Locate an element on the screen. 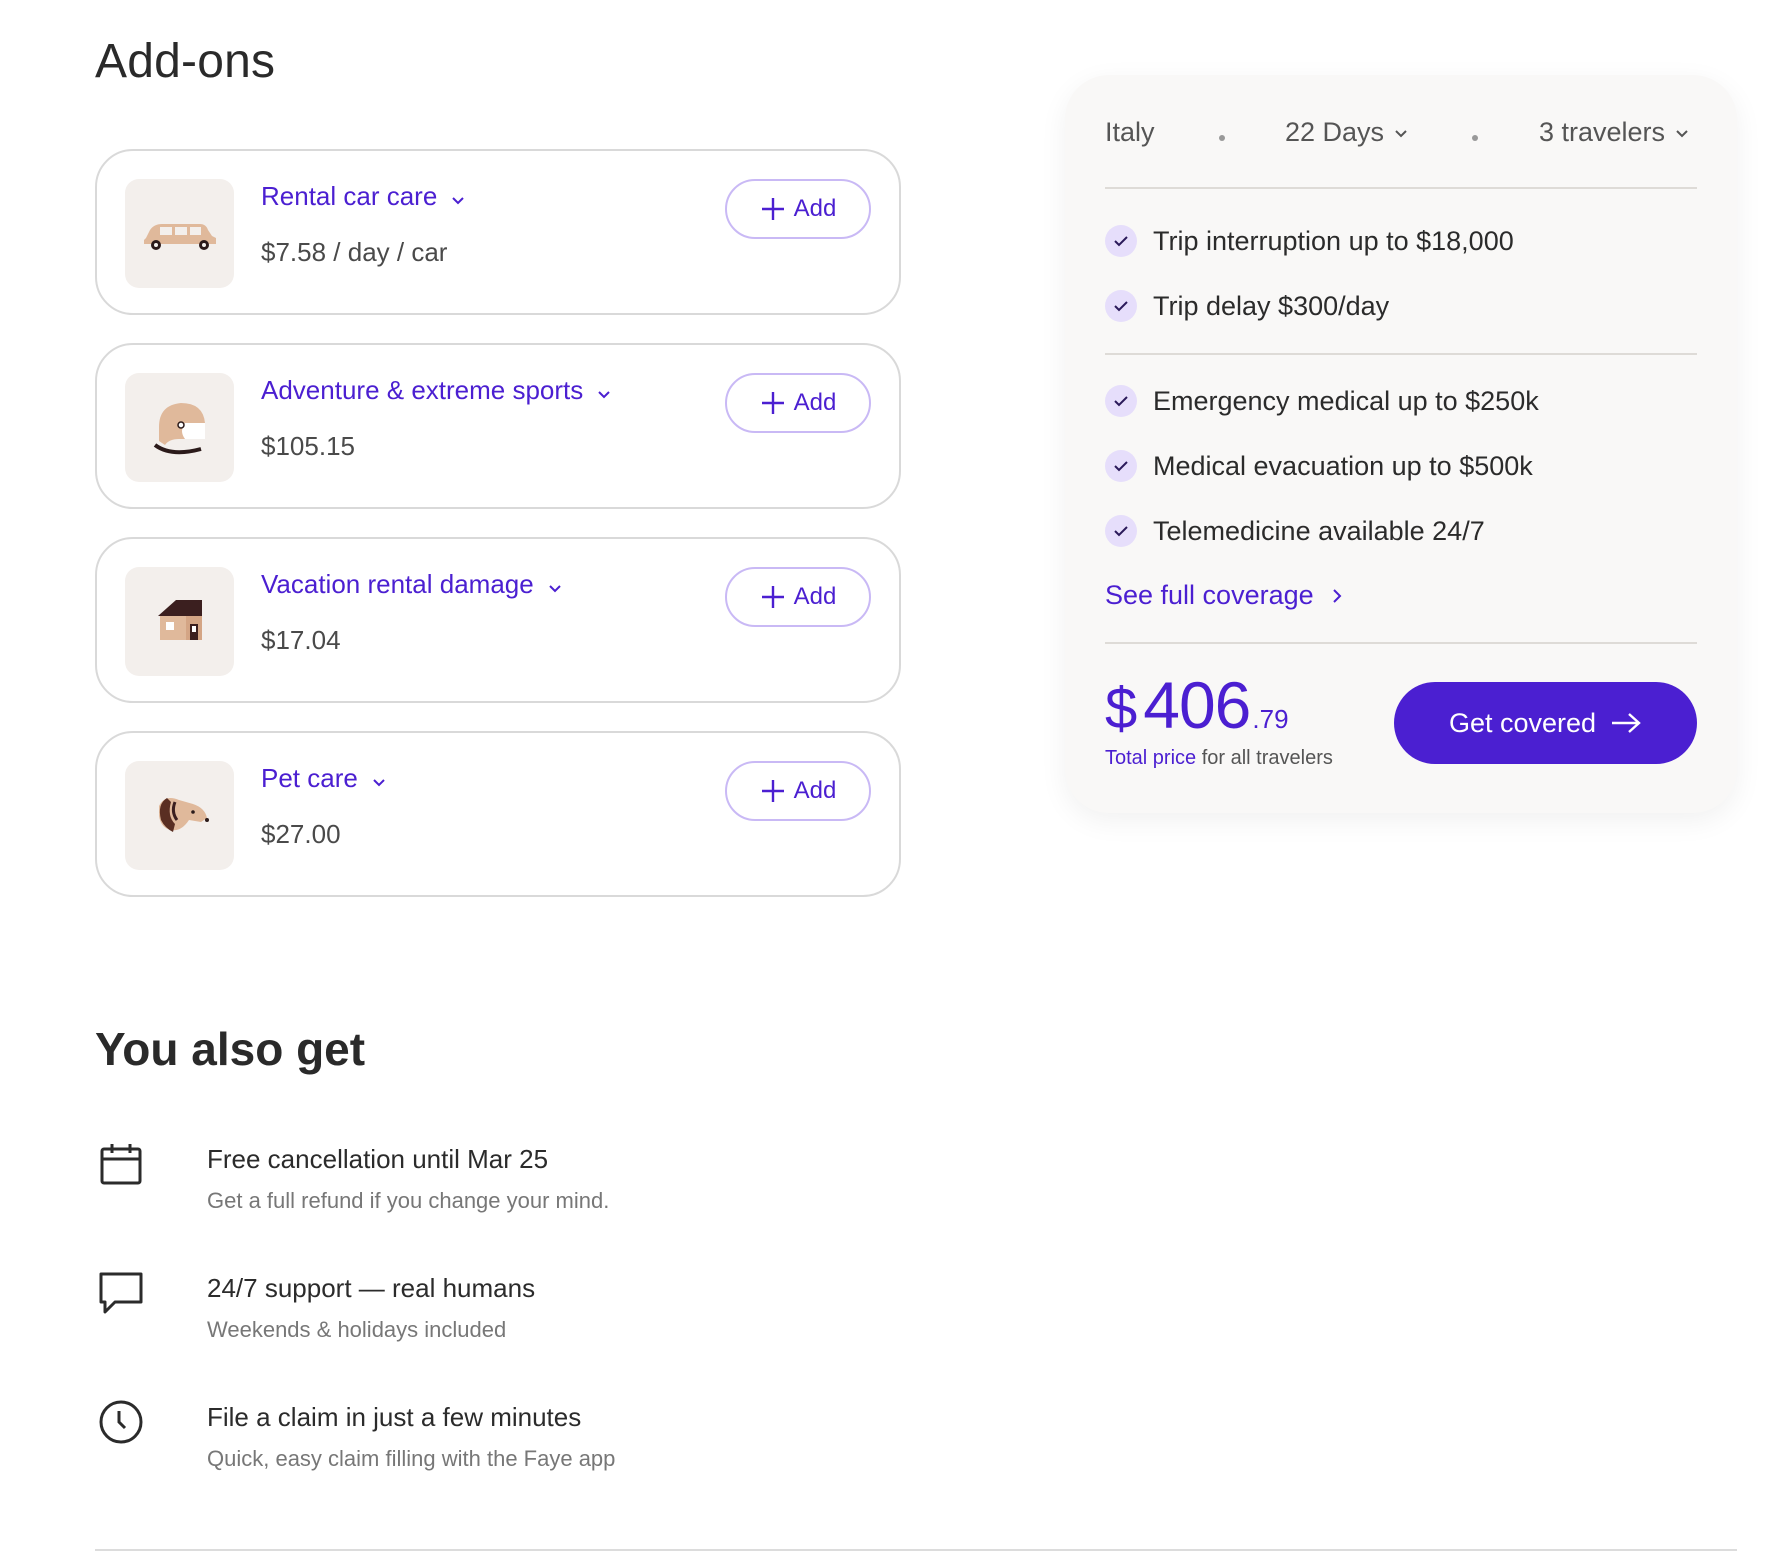  coverage-feature-label: Telemedicine available 24/7 is located at coordinates (1319, 530).